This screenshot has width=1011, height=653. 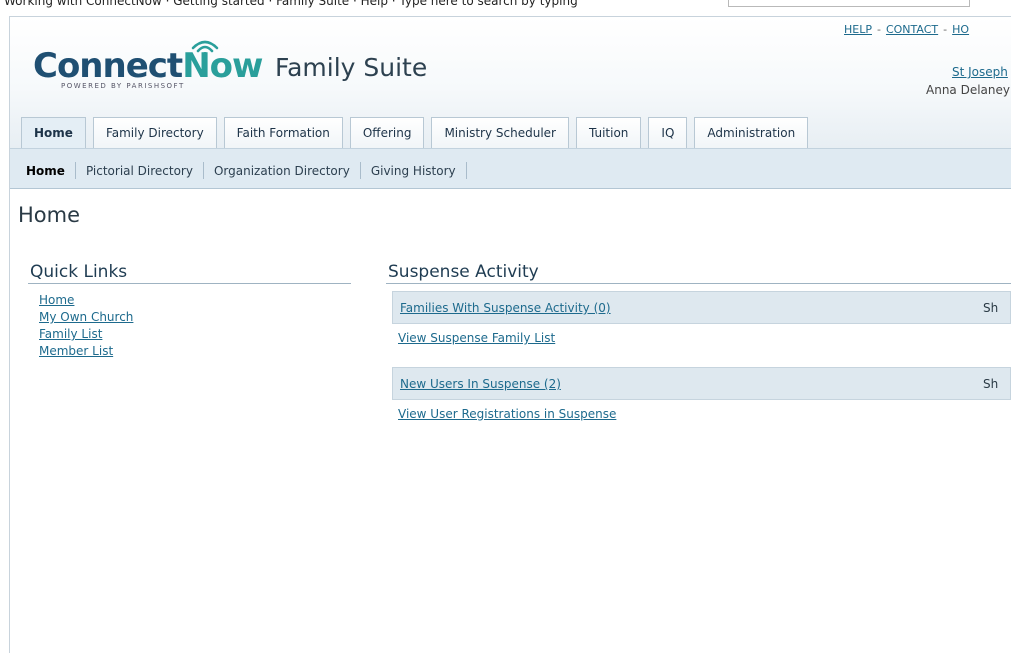 What do you see at coordinates (698, 283) in the screenshot?
I see `suspense-activity-divider` at bounding box center [698, 283].